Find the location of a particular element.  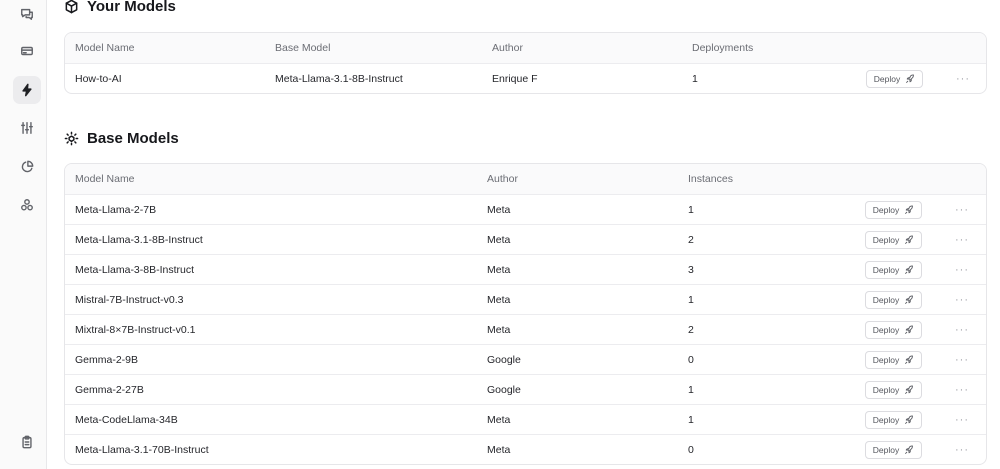

table-row: Meta-CodeLlama-34B Meta 1 Deploy ··· is located at coordinates (525, 419).